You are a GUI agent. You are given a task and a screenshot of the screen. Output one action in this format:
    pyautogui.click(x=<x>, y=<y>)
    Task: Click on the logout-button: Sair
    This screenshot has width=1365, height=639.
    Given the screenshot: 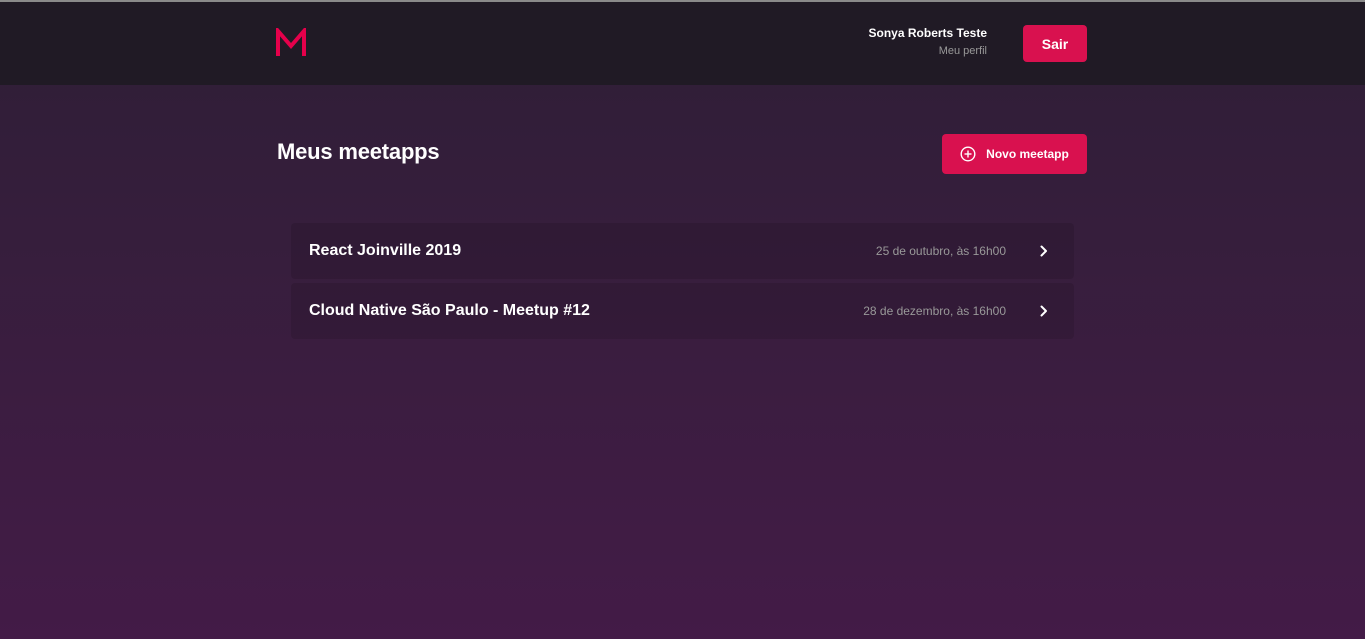 What is the action you would take?
    pyautogui.click(x=1055, y=43)
    